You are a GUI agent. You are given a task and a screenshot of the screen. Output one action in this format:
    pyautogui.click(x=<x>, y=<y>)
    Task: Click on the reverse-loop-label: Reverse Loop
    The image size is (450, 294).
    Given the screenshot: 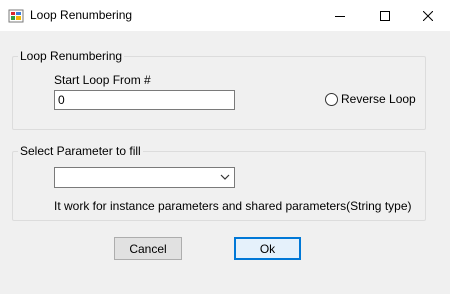 What is the action you would take?
    pyautogui.click(x=378, y=99)
    